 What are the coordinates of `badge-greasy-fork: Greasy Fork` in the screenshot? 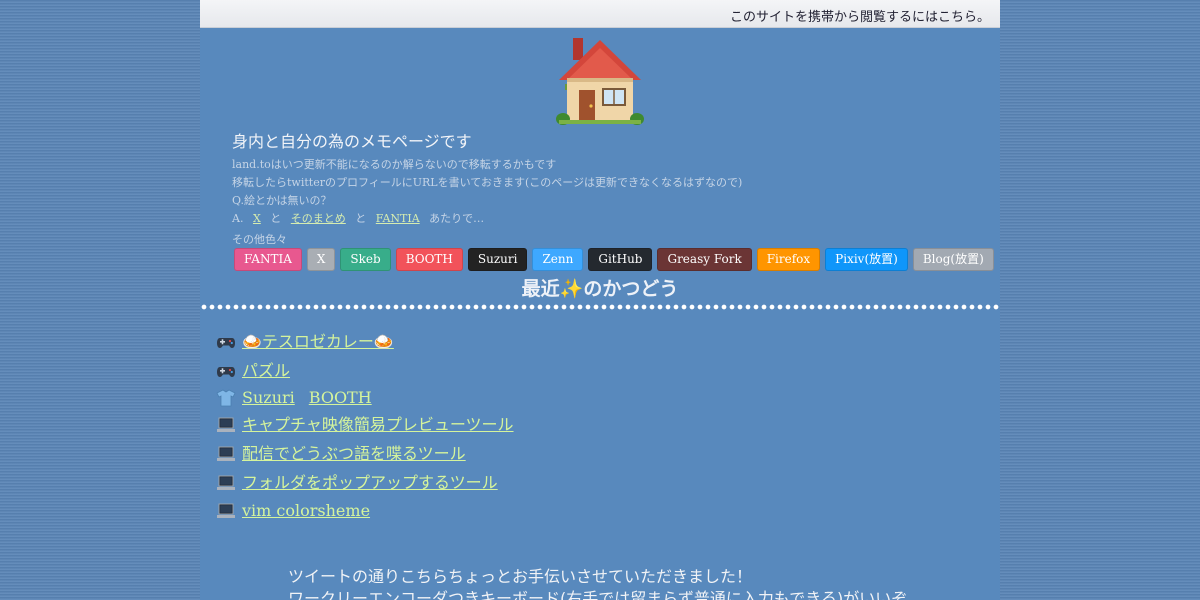 It's located at (704, 259).